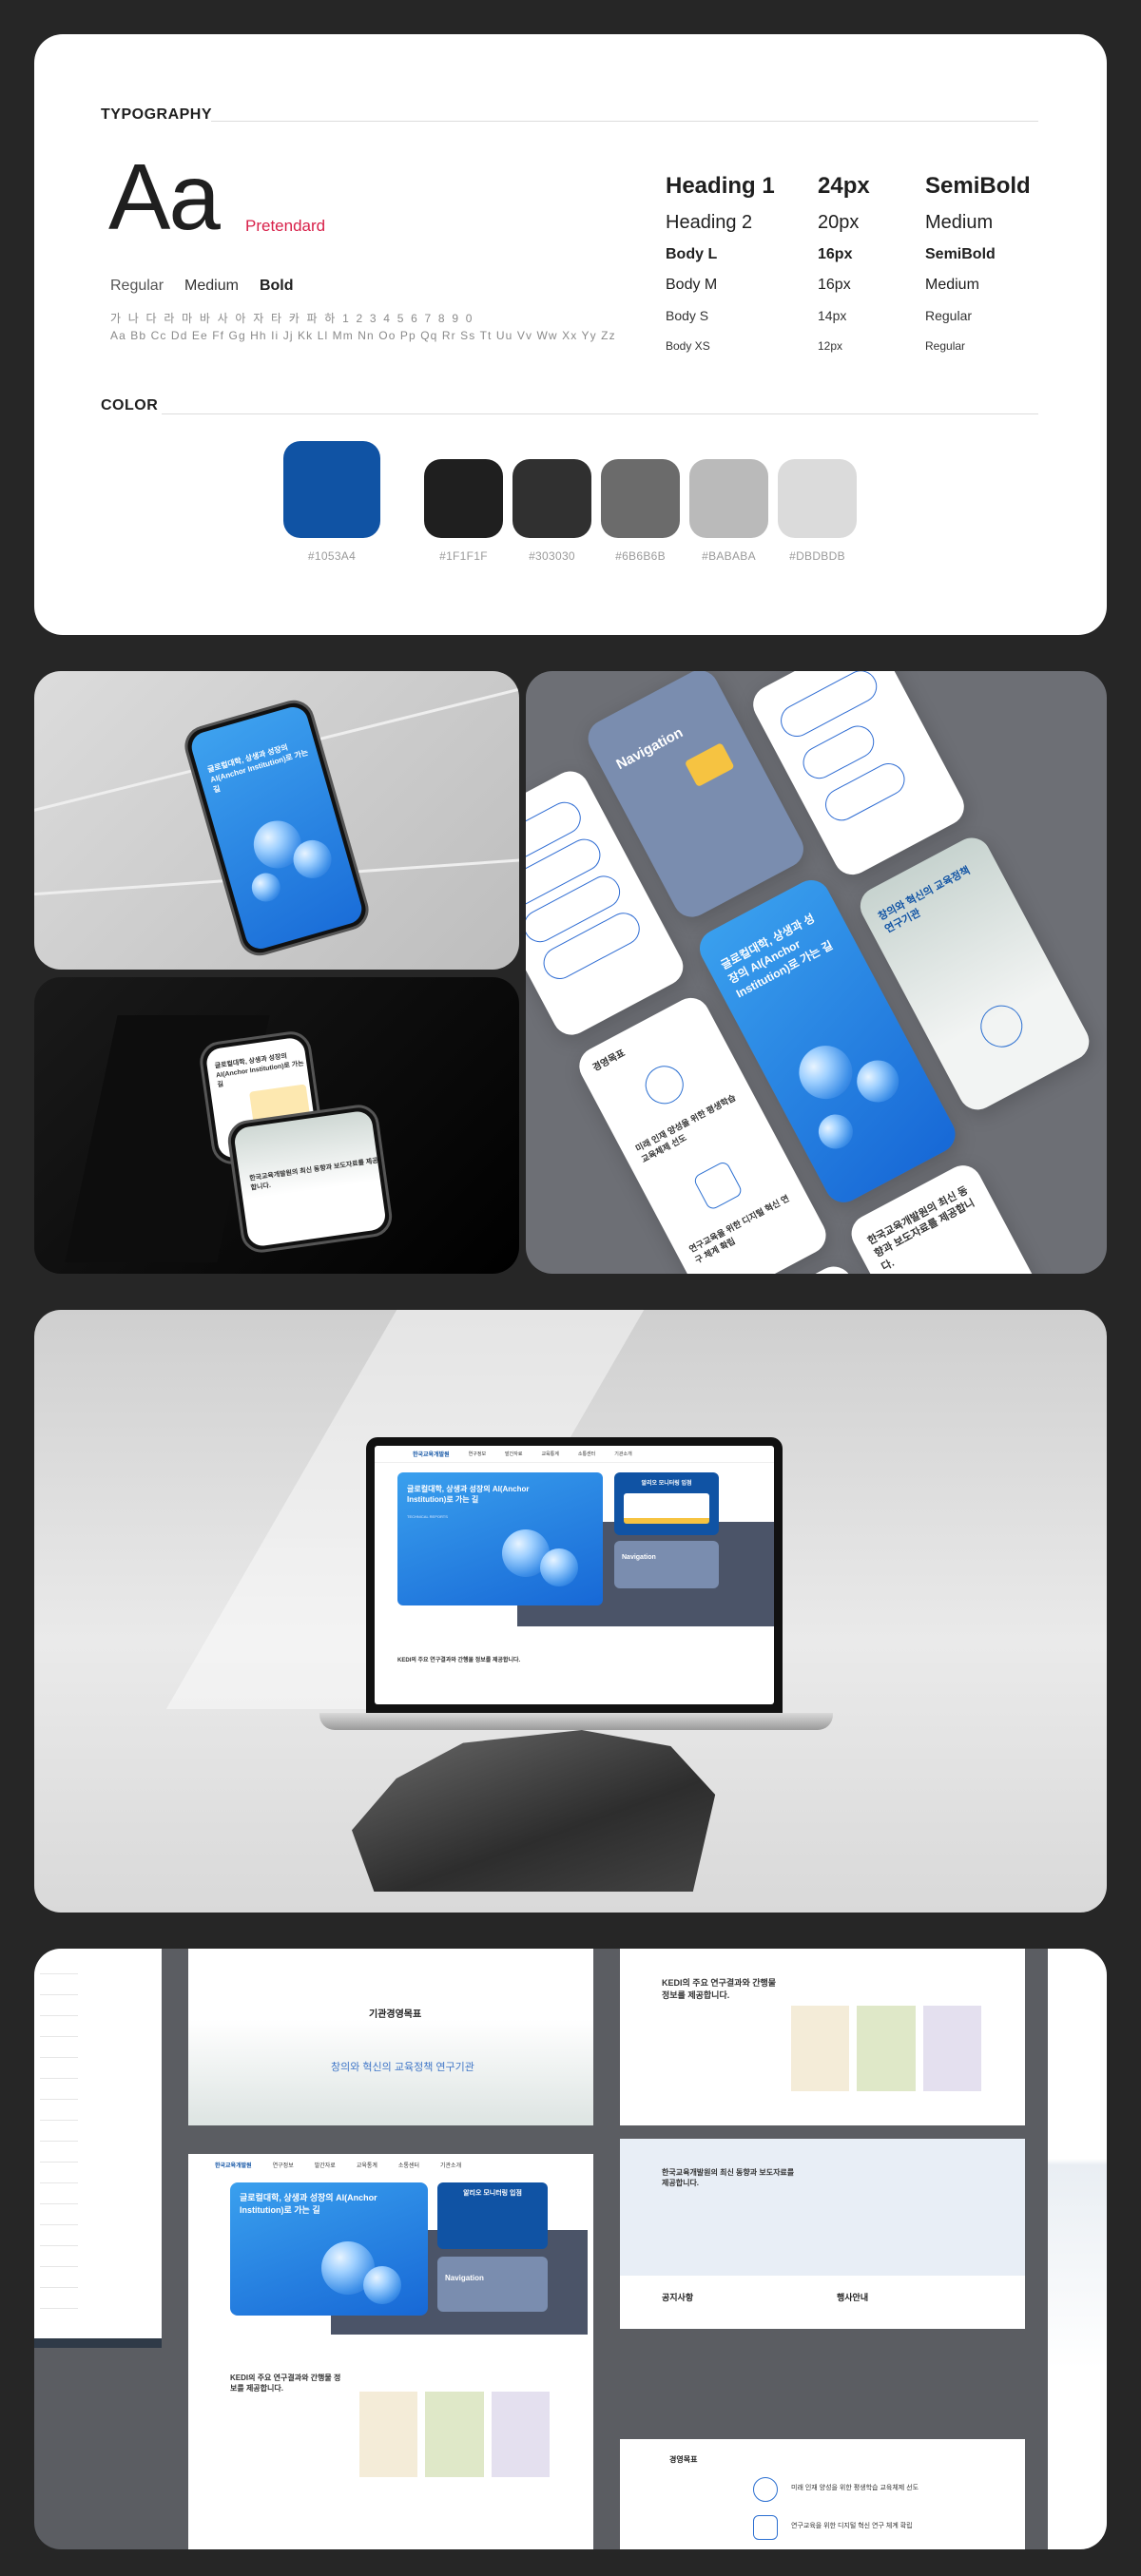 The width and height of the screenshot is (1141, 2576). I want to click on card-illustration, so click(709, 765).